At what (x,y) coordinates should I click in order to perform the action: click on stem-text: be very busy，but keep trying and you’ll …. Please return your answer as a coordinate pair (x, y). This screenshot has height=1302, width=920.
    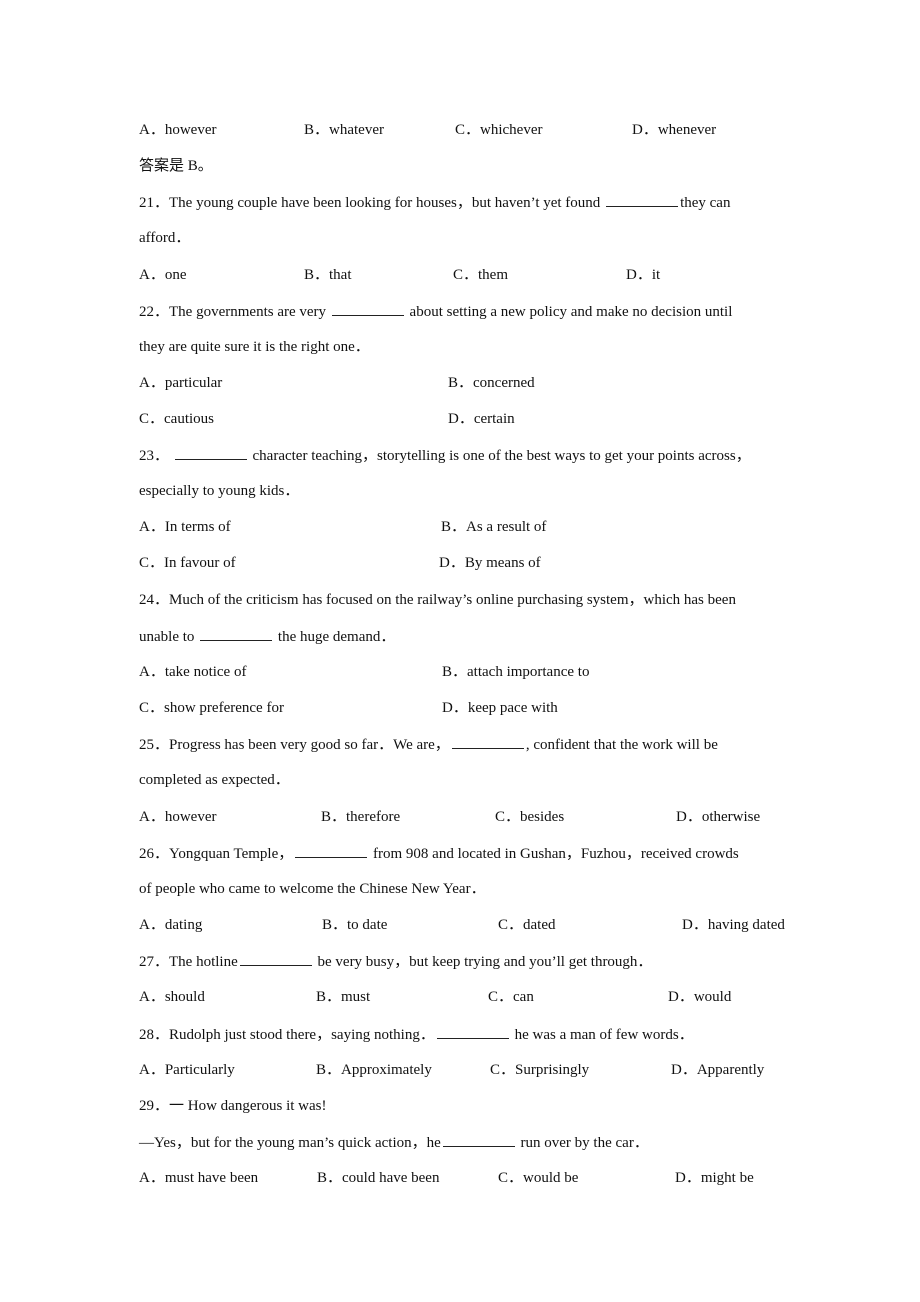
    Looking at the image, I should click on (483, 962).